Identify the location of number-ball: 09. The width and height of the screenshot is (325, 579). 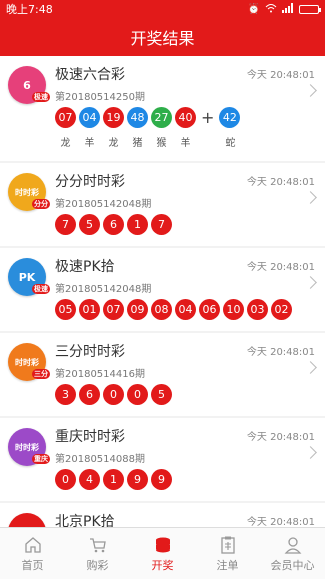
(137, 309).